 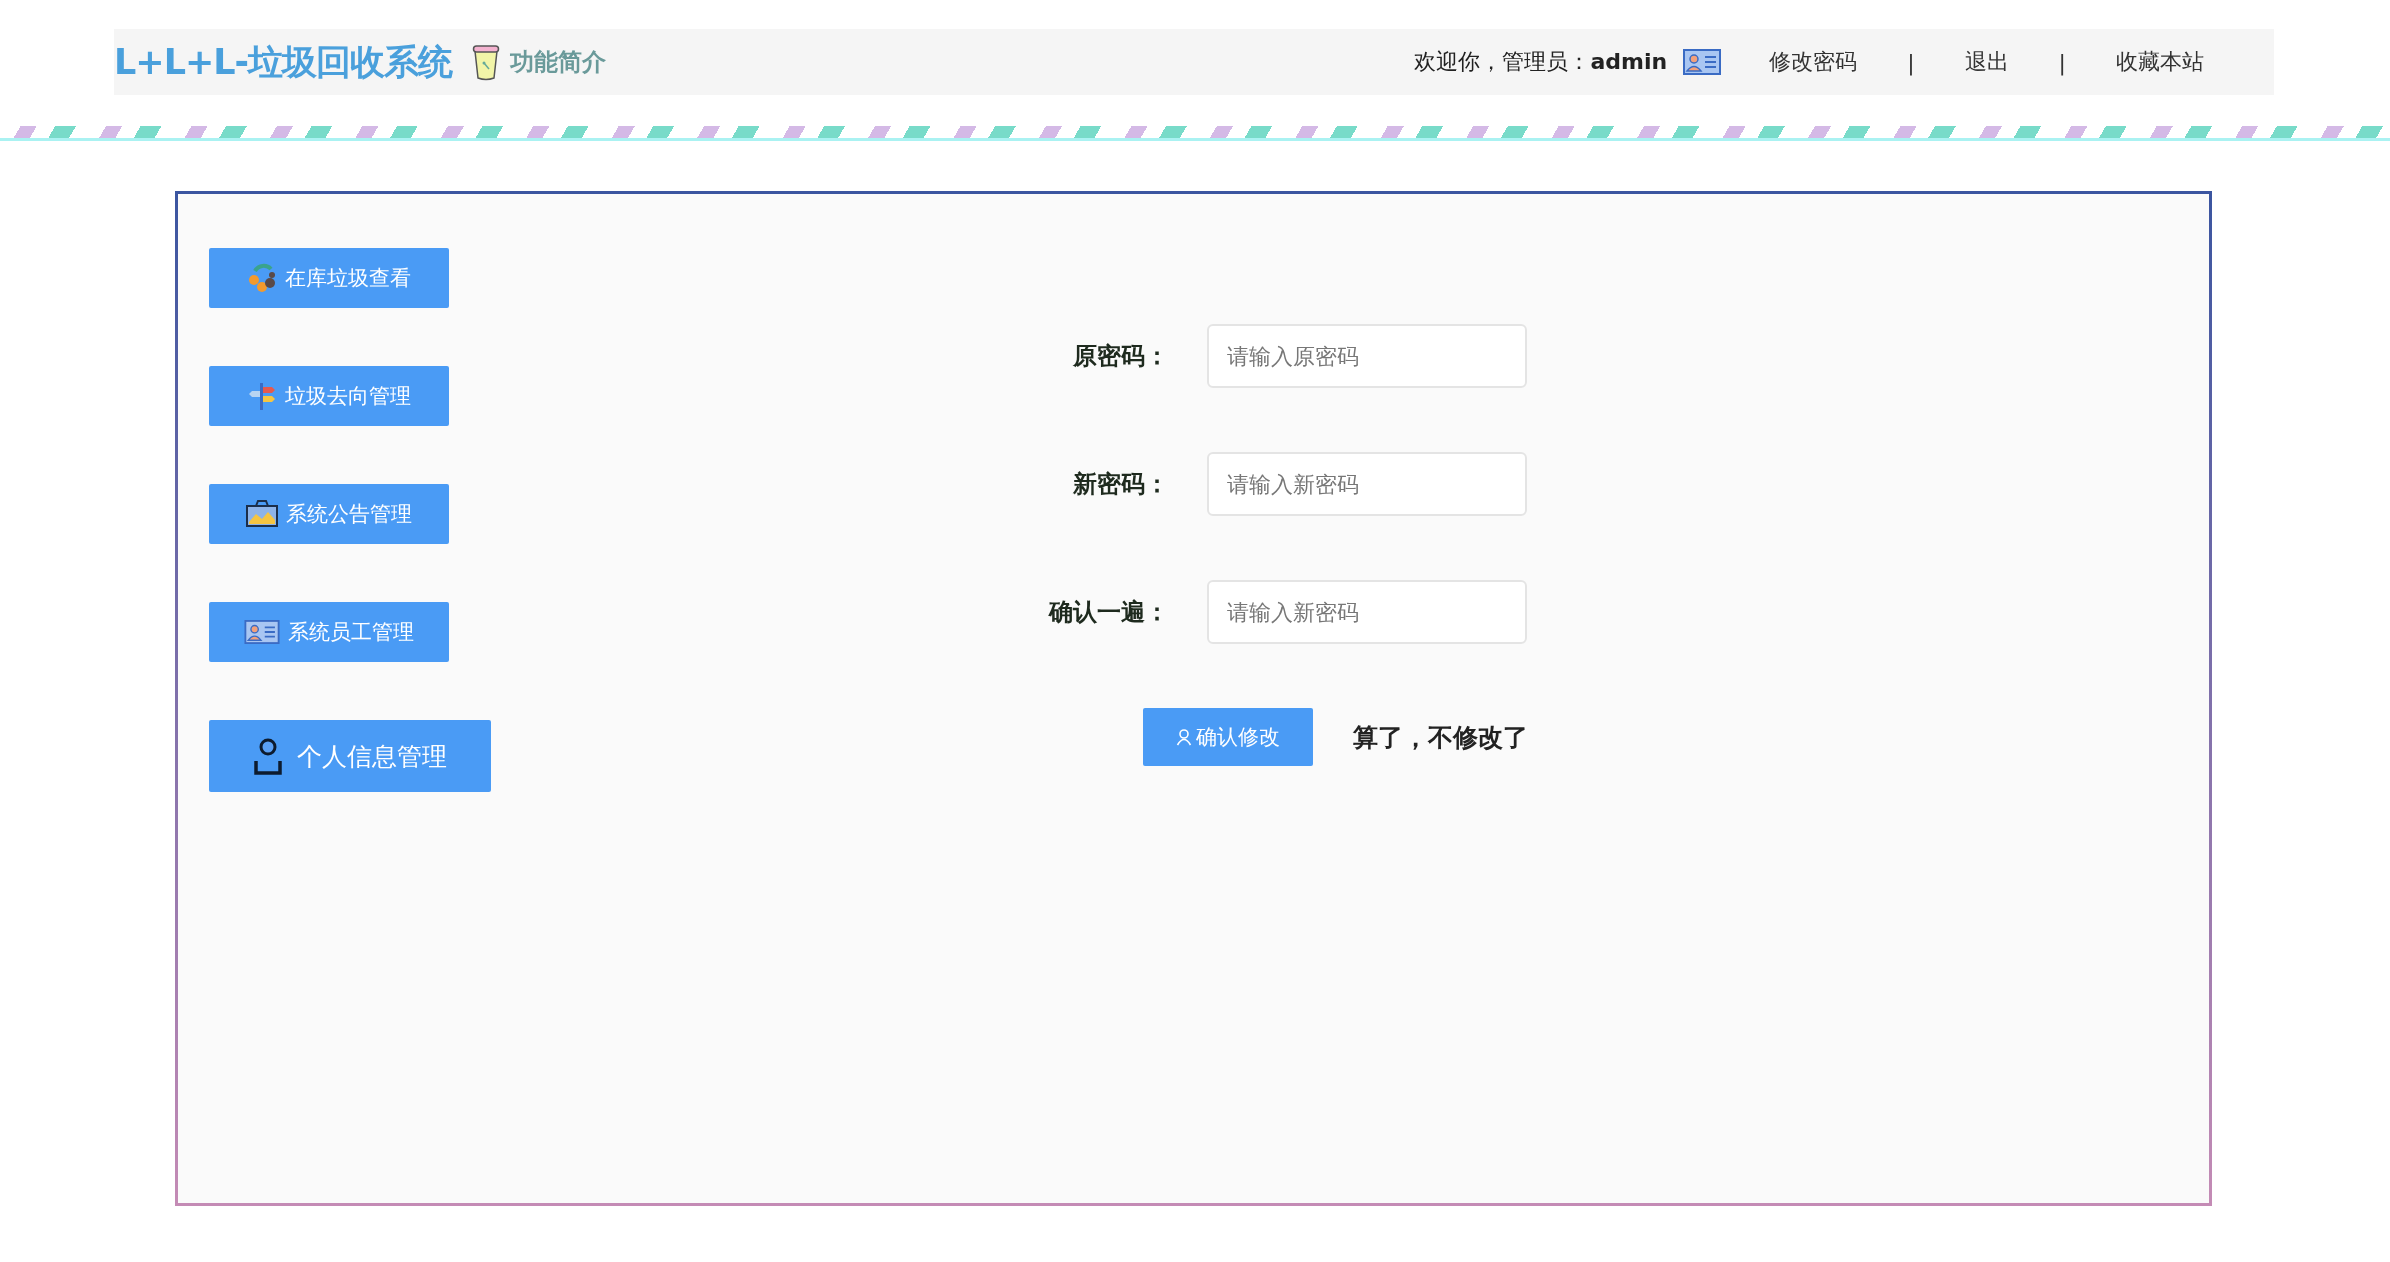 I want to click on field-label: 原密码：, so click(x=1120, y=356).